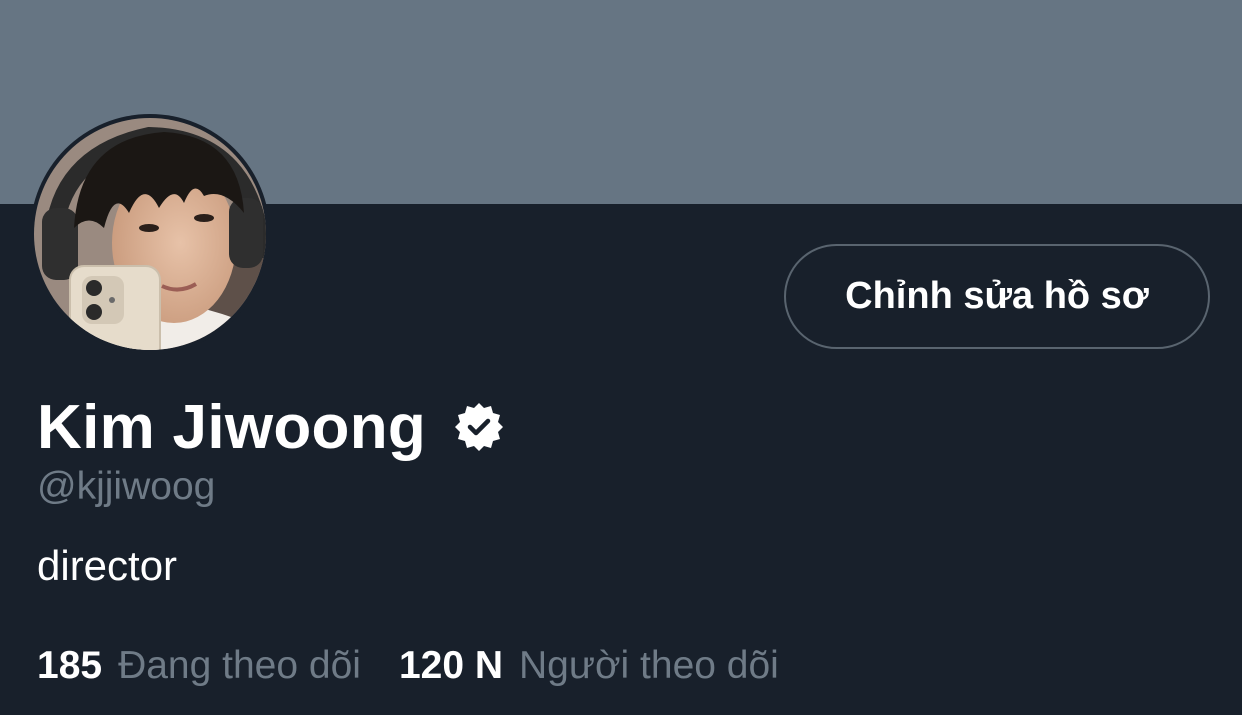 This screenshot has width=1242, height=715. I want to click on following-stat: 185 Đang theo dõi, so click(199, 666).